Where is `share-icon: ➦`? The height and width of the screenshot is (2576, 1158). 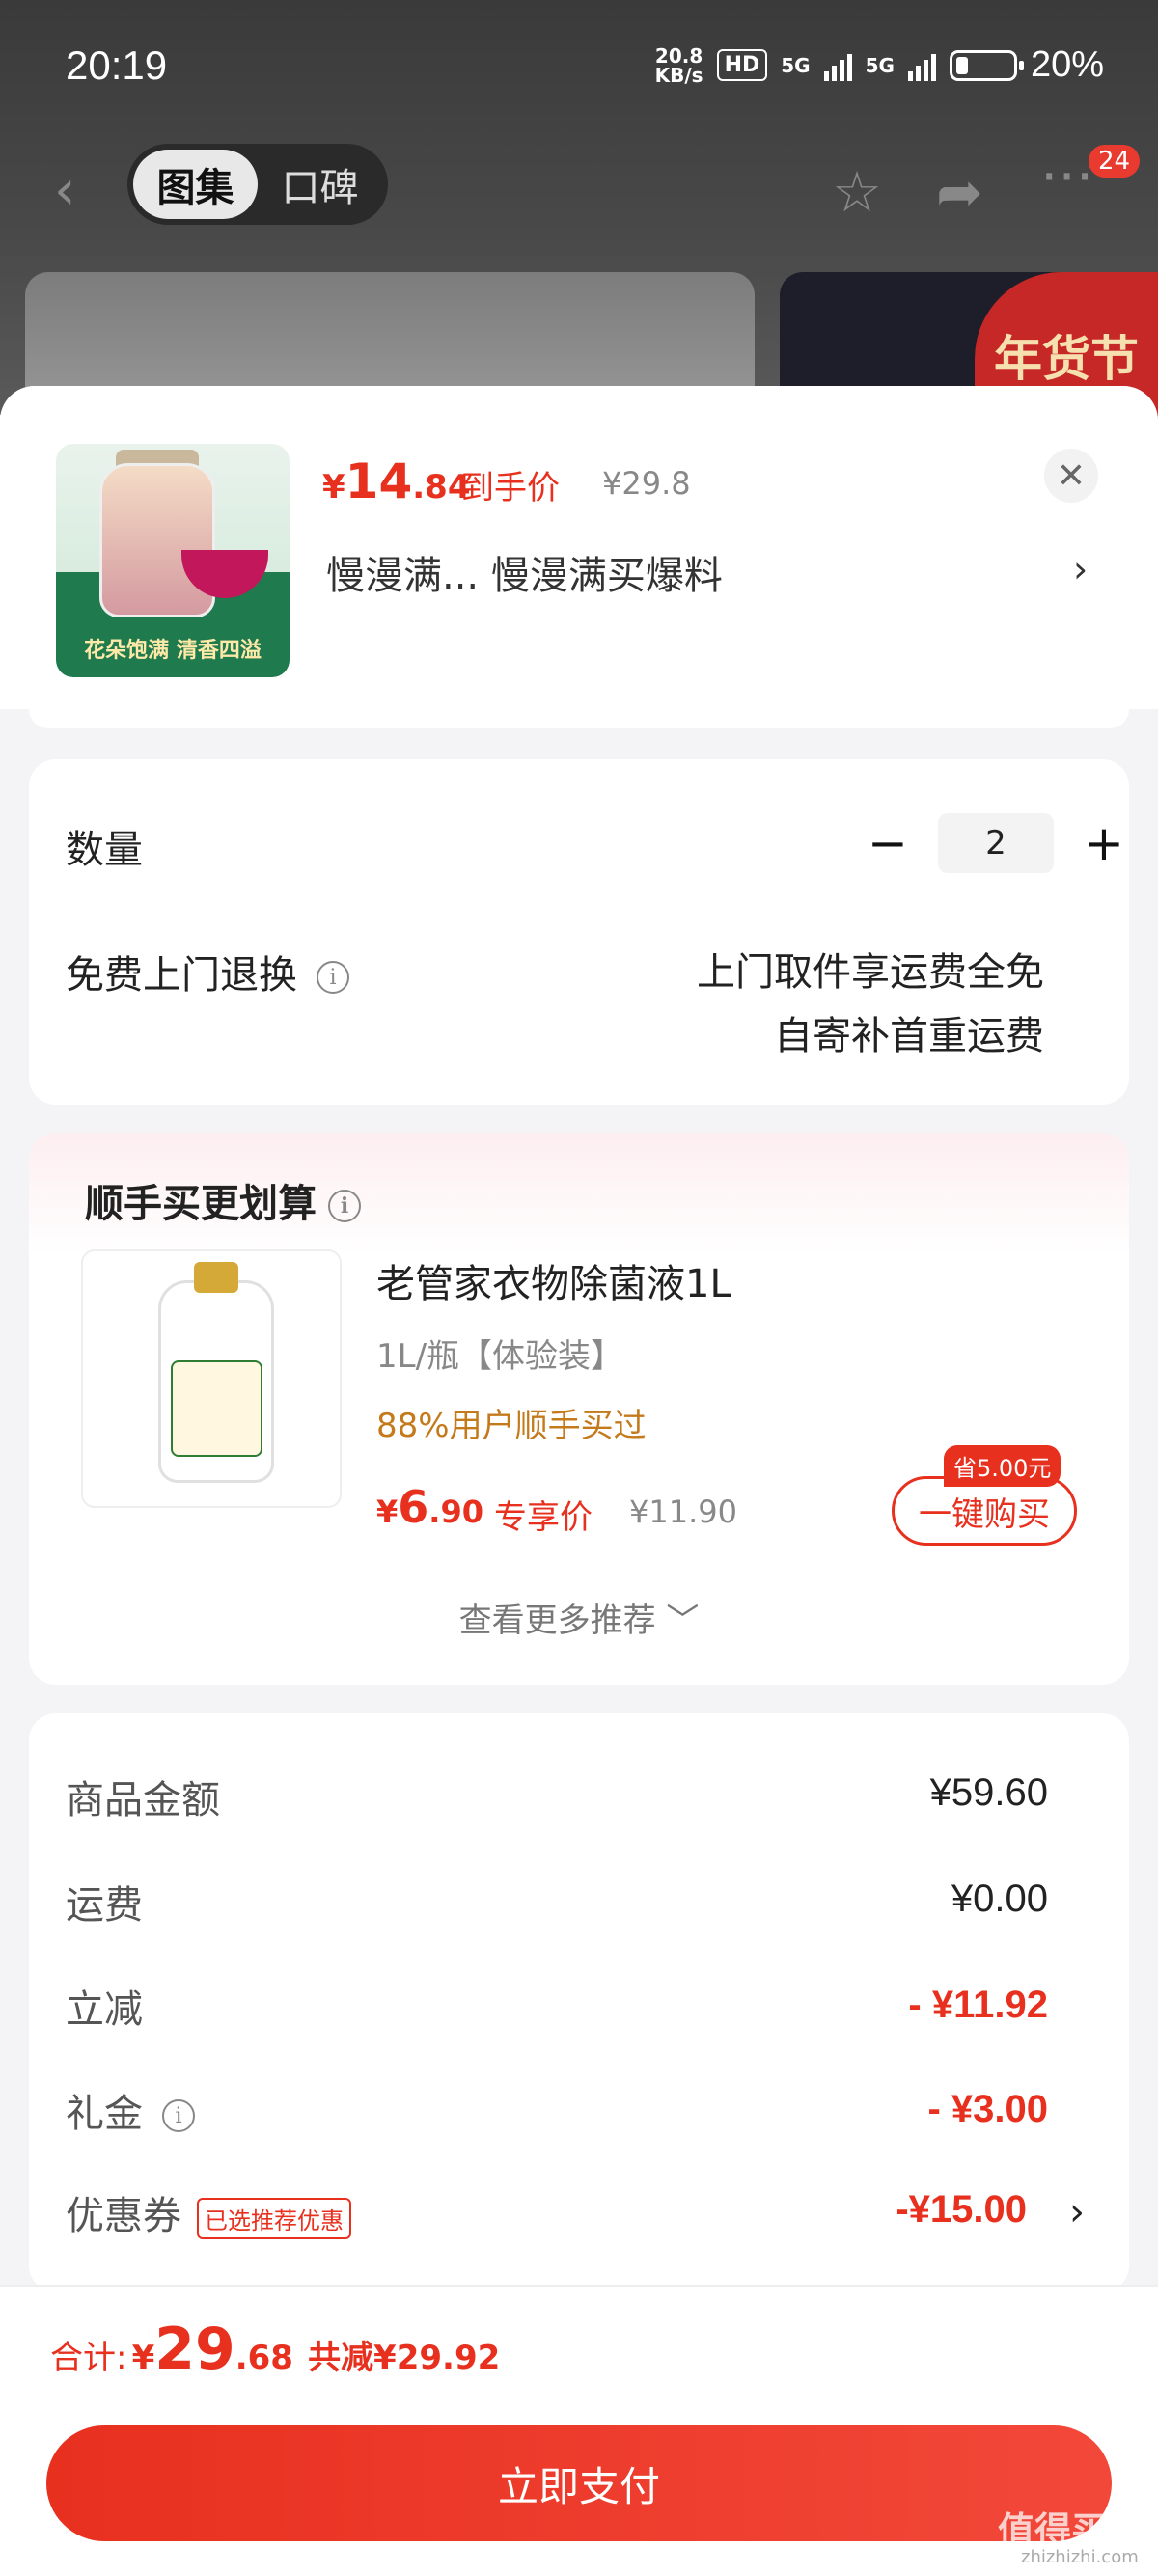 share-icon: ➦ is located at coordinates (959, 192).